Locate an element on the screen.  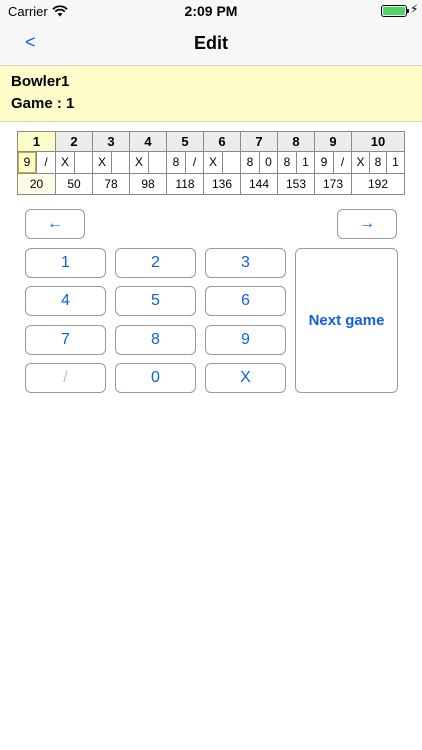
frame-number: 4 is located at coordinates (148, 142).